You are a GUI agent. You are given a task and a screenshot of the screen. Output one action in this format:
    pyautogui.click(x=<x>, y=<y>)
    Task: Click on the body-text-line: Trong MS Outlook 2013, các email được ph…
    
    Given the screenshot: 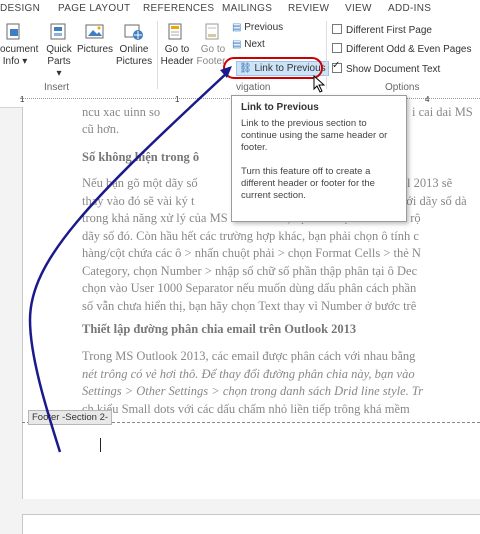 What is the action you would take?
    pyautogui.click(x=249, y=356)
    